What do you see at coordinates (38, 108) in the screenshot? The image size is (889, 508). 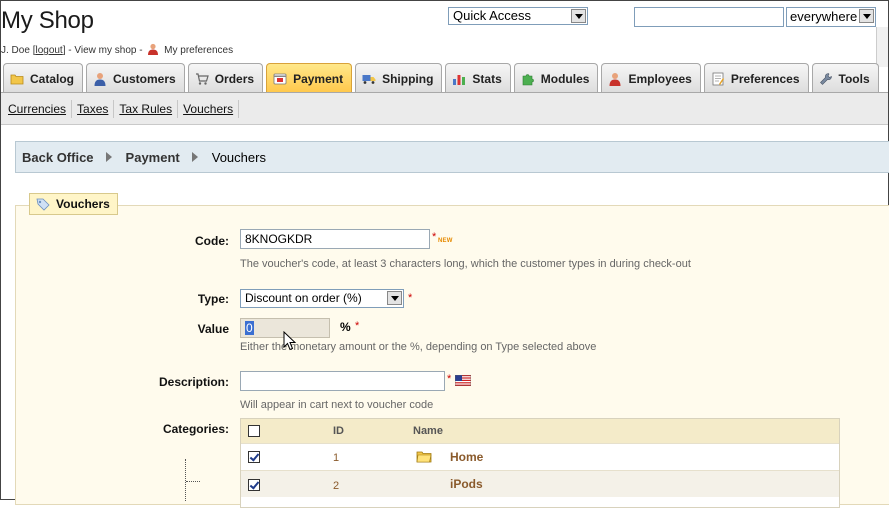 I see `subtab-currencies: Currencies` at bounding box center [38, 108].